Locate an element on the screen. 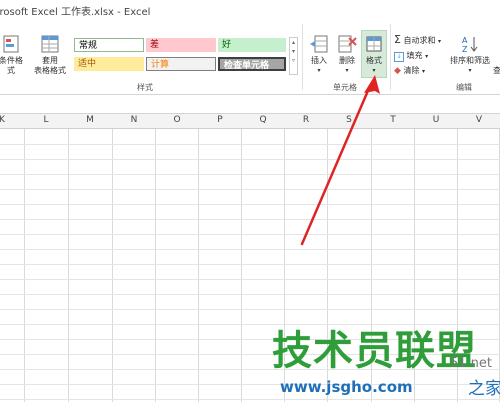  clear-dropdown-icon: ▾ is located at coordinates (424, 71).